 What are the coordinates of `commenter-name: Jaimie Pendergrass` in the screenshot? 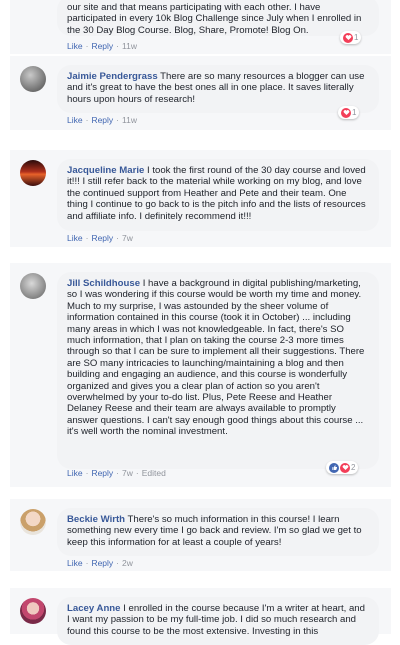 It's located at (112, 76).